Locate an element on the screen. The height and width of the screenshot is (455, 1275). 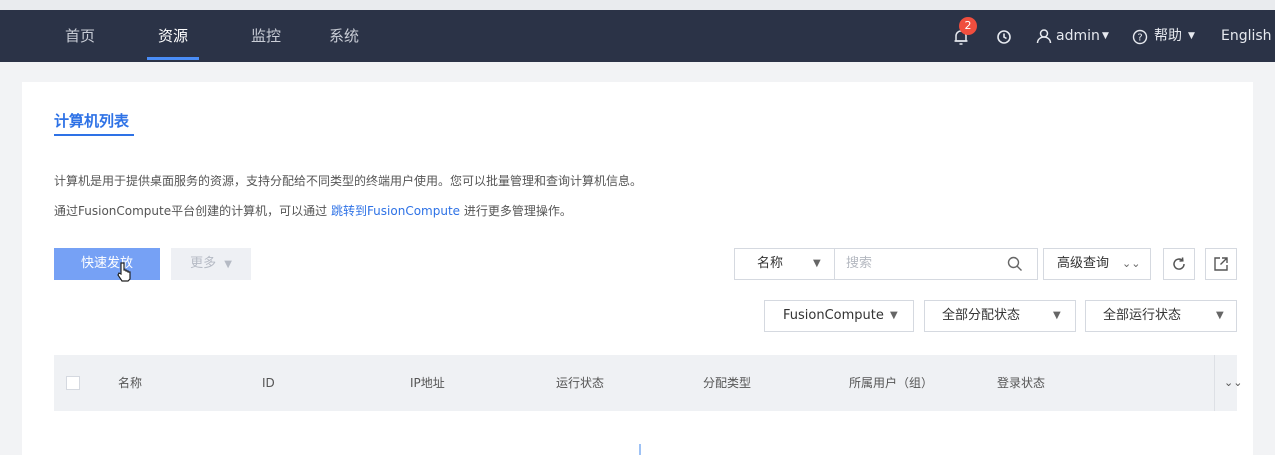
browser-top-strip is located at coordinates (637, 5).